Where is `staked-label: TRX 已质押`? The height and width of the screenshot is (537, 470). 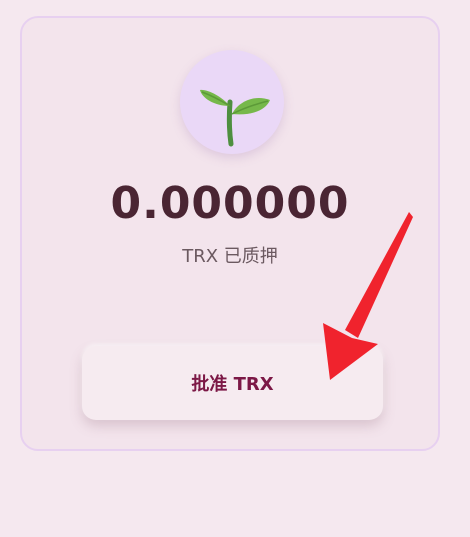 staked-label: TRX 已质押 is located at coordinates (230, 256).